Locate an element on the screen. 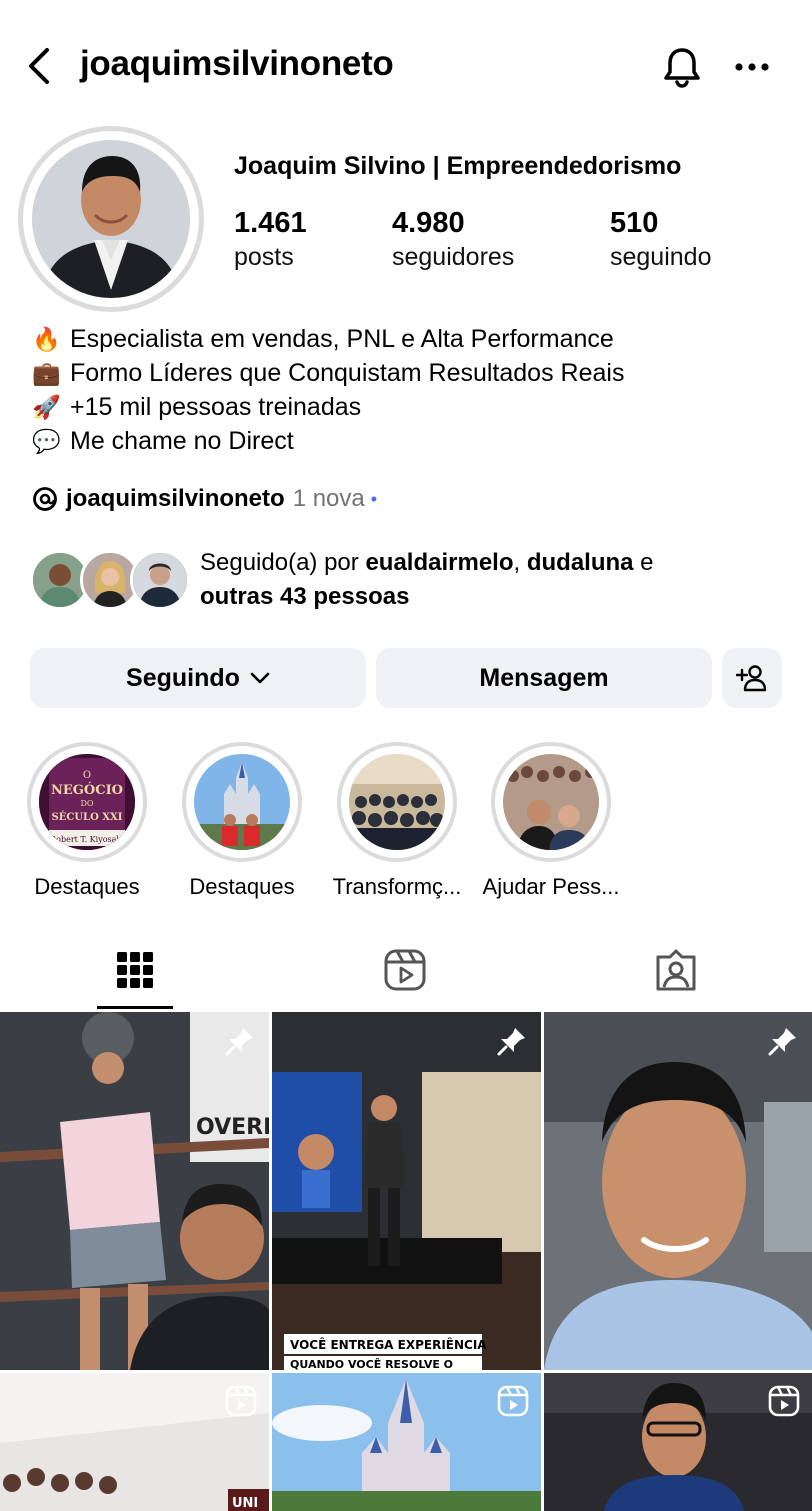 This screenshot has height=1511, width=812. bio-line: 💬 Me chame no Direct is located at coordinates (328, 441).